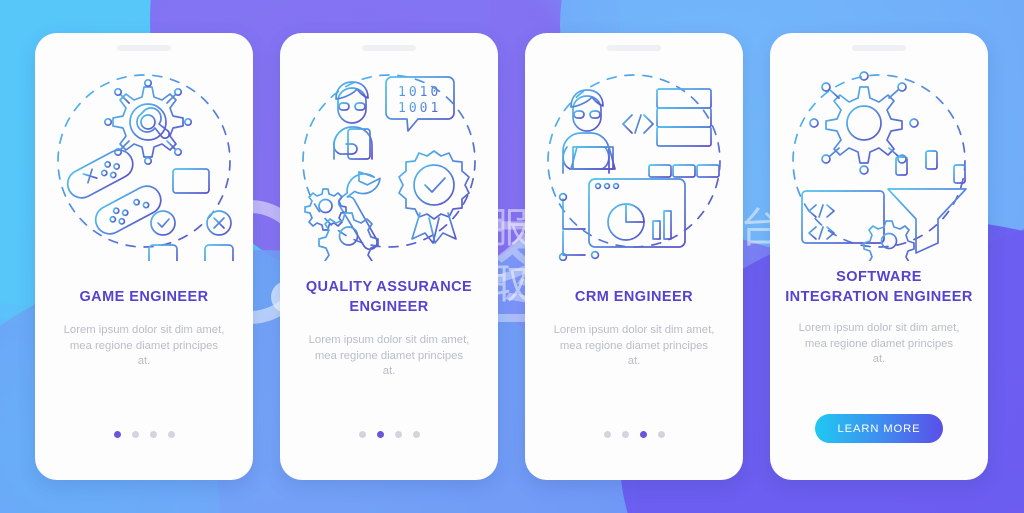 The height and width of the screenshot is (513, 1024). I want to click on svg-text: 1001, so click(419, 108).